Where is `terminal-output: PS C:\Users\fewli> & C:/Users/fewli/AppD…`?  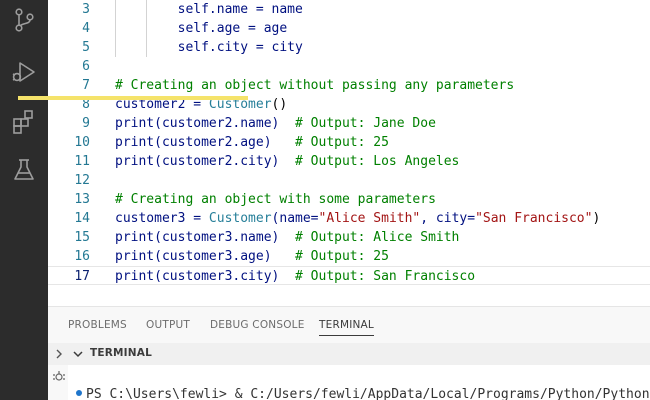
terminal-output: PS C:\Users\fewli> & C:/Users/fewli/AppD… is located at coordinates (359, 382).